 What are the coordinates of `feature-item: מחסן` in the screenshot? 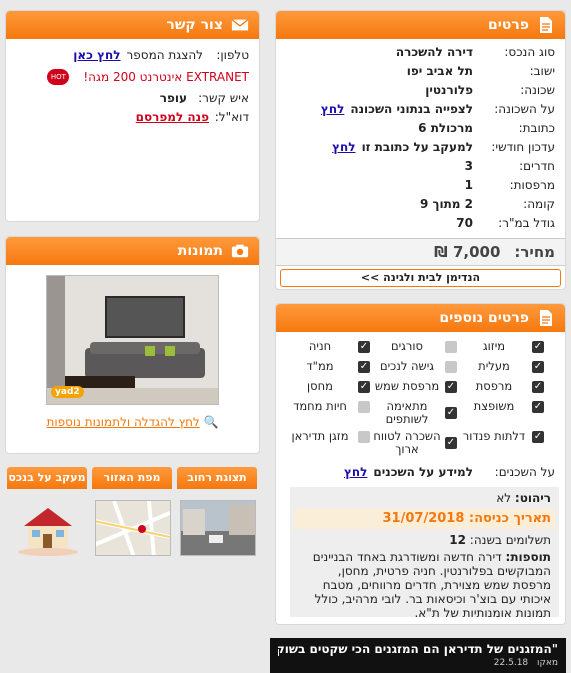 It's located at (328, 386).